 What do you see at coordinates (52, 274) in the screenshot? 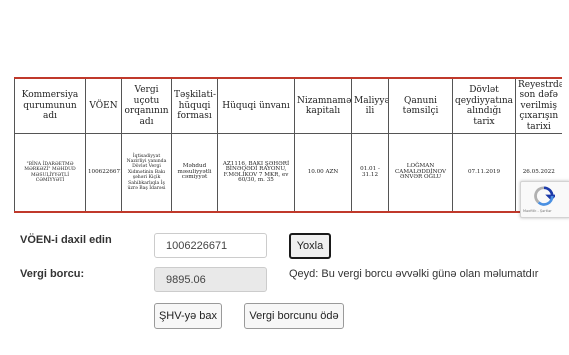
I see `tax-debt-label: Vergi borcu:` at bounding box center [52, 274].